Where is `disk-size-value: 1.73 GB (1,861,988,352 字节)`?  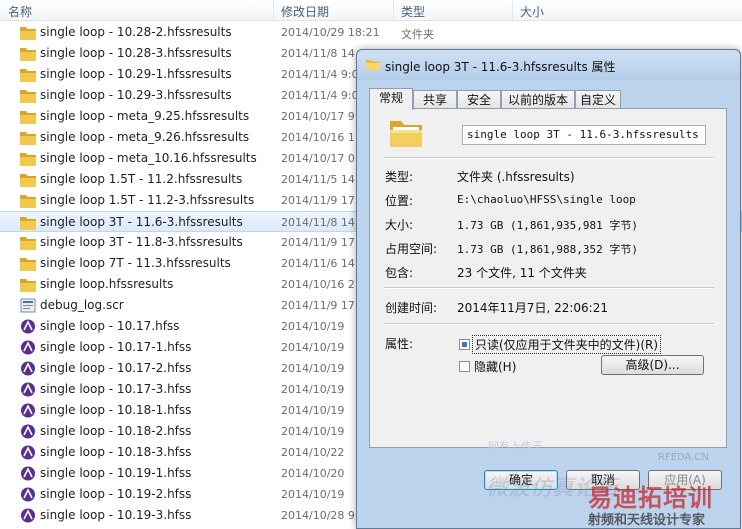
disk-size-value: 1.73 GB (1,861,988,352 字节) is located at coordinates (547, 249).